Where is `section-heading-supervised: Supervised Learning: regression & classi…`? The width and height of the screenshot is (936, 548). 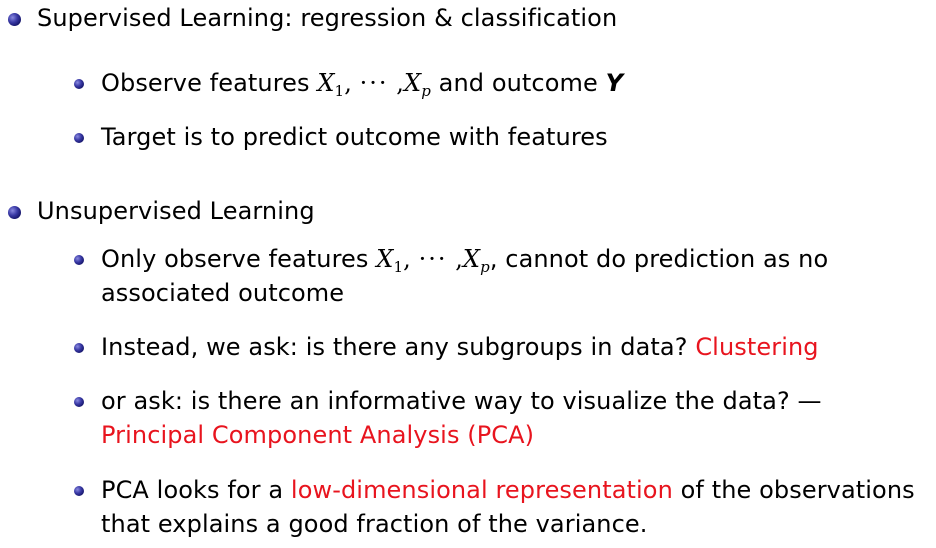
section-heading-supervised: Supervised Learning: regression & classi… is located at coordinates (327, 18).